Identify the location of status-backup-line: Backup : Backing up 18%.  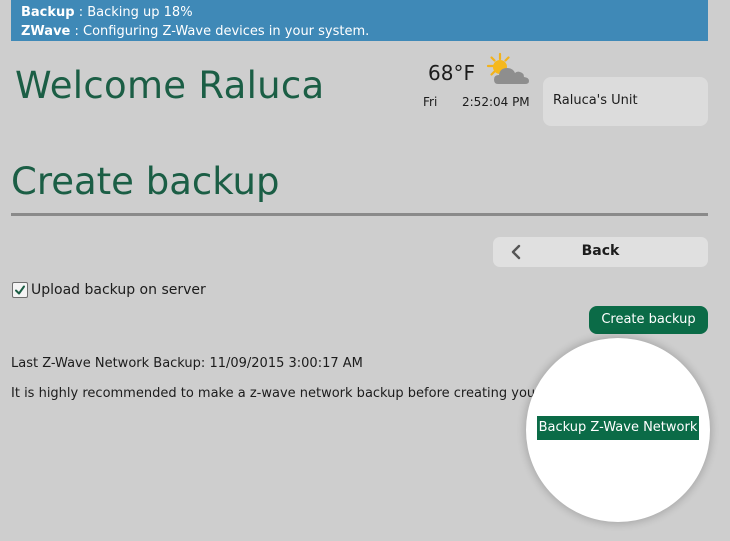
(364, 12).